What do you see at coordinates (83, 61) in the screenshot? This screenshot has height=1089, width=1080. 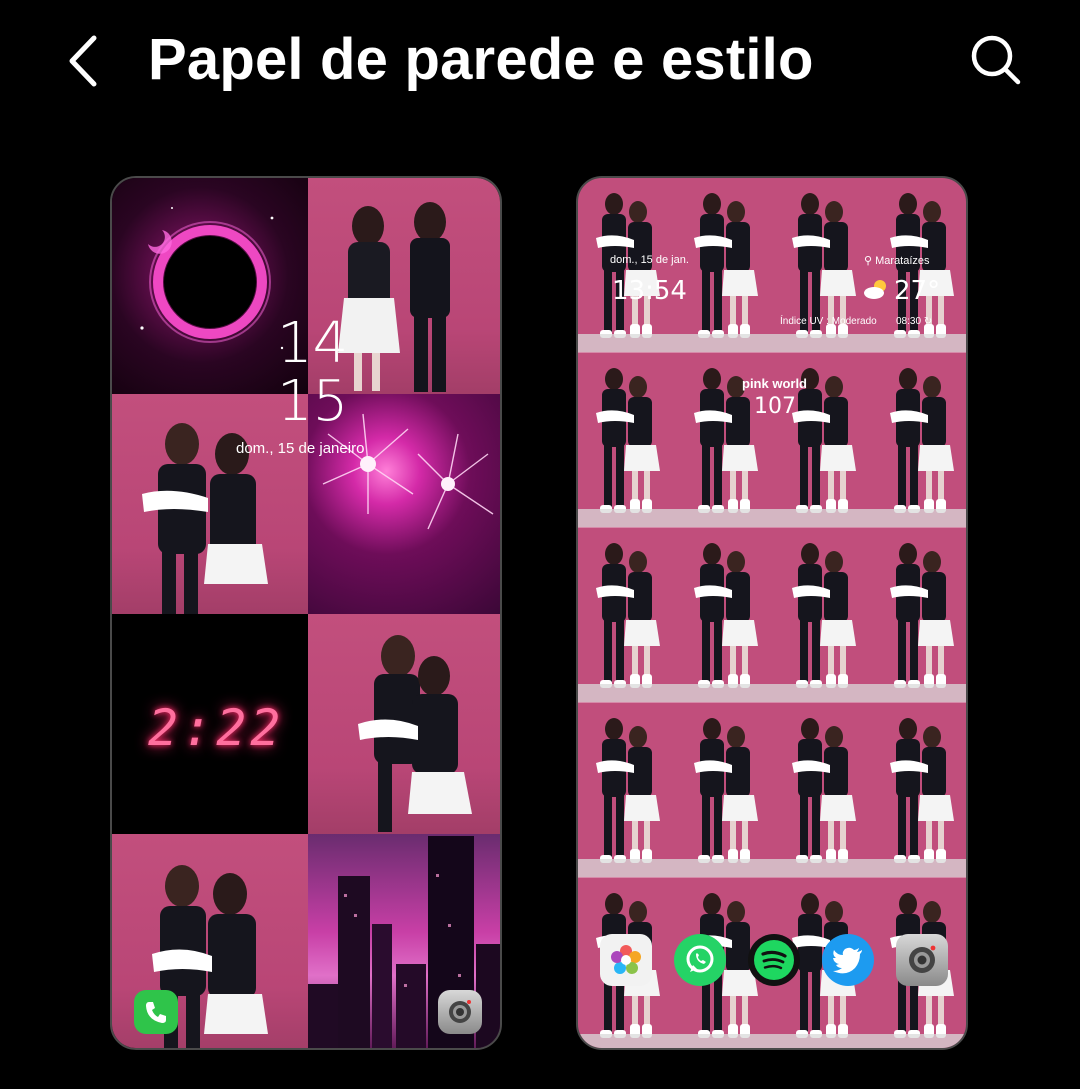 I see `chevron-left-icon` at bounding box center [83, 61].